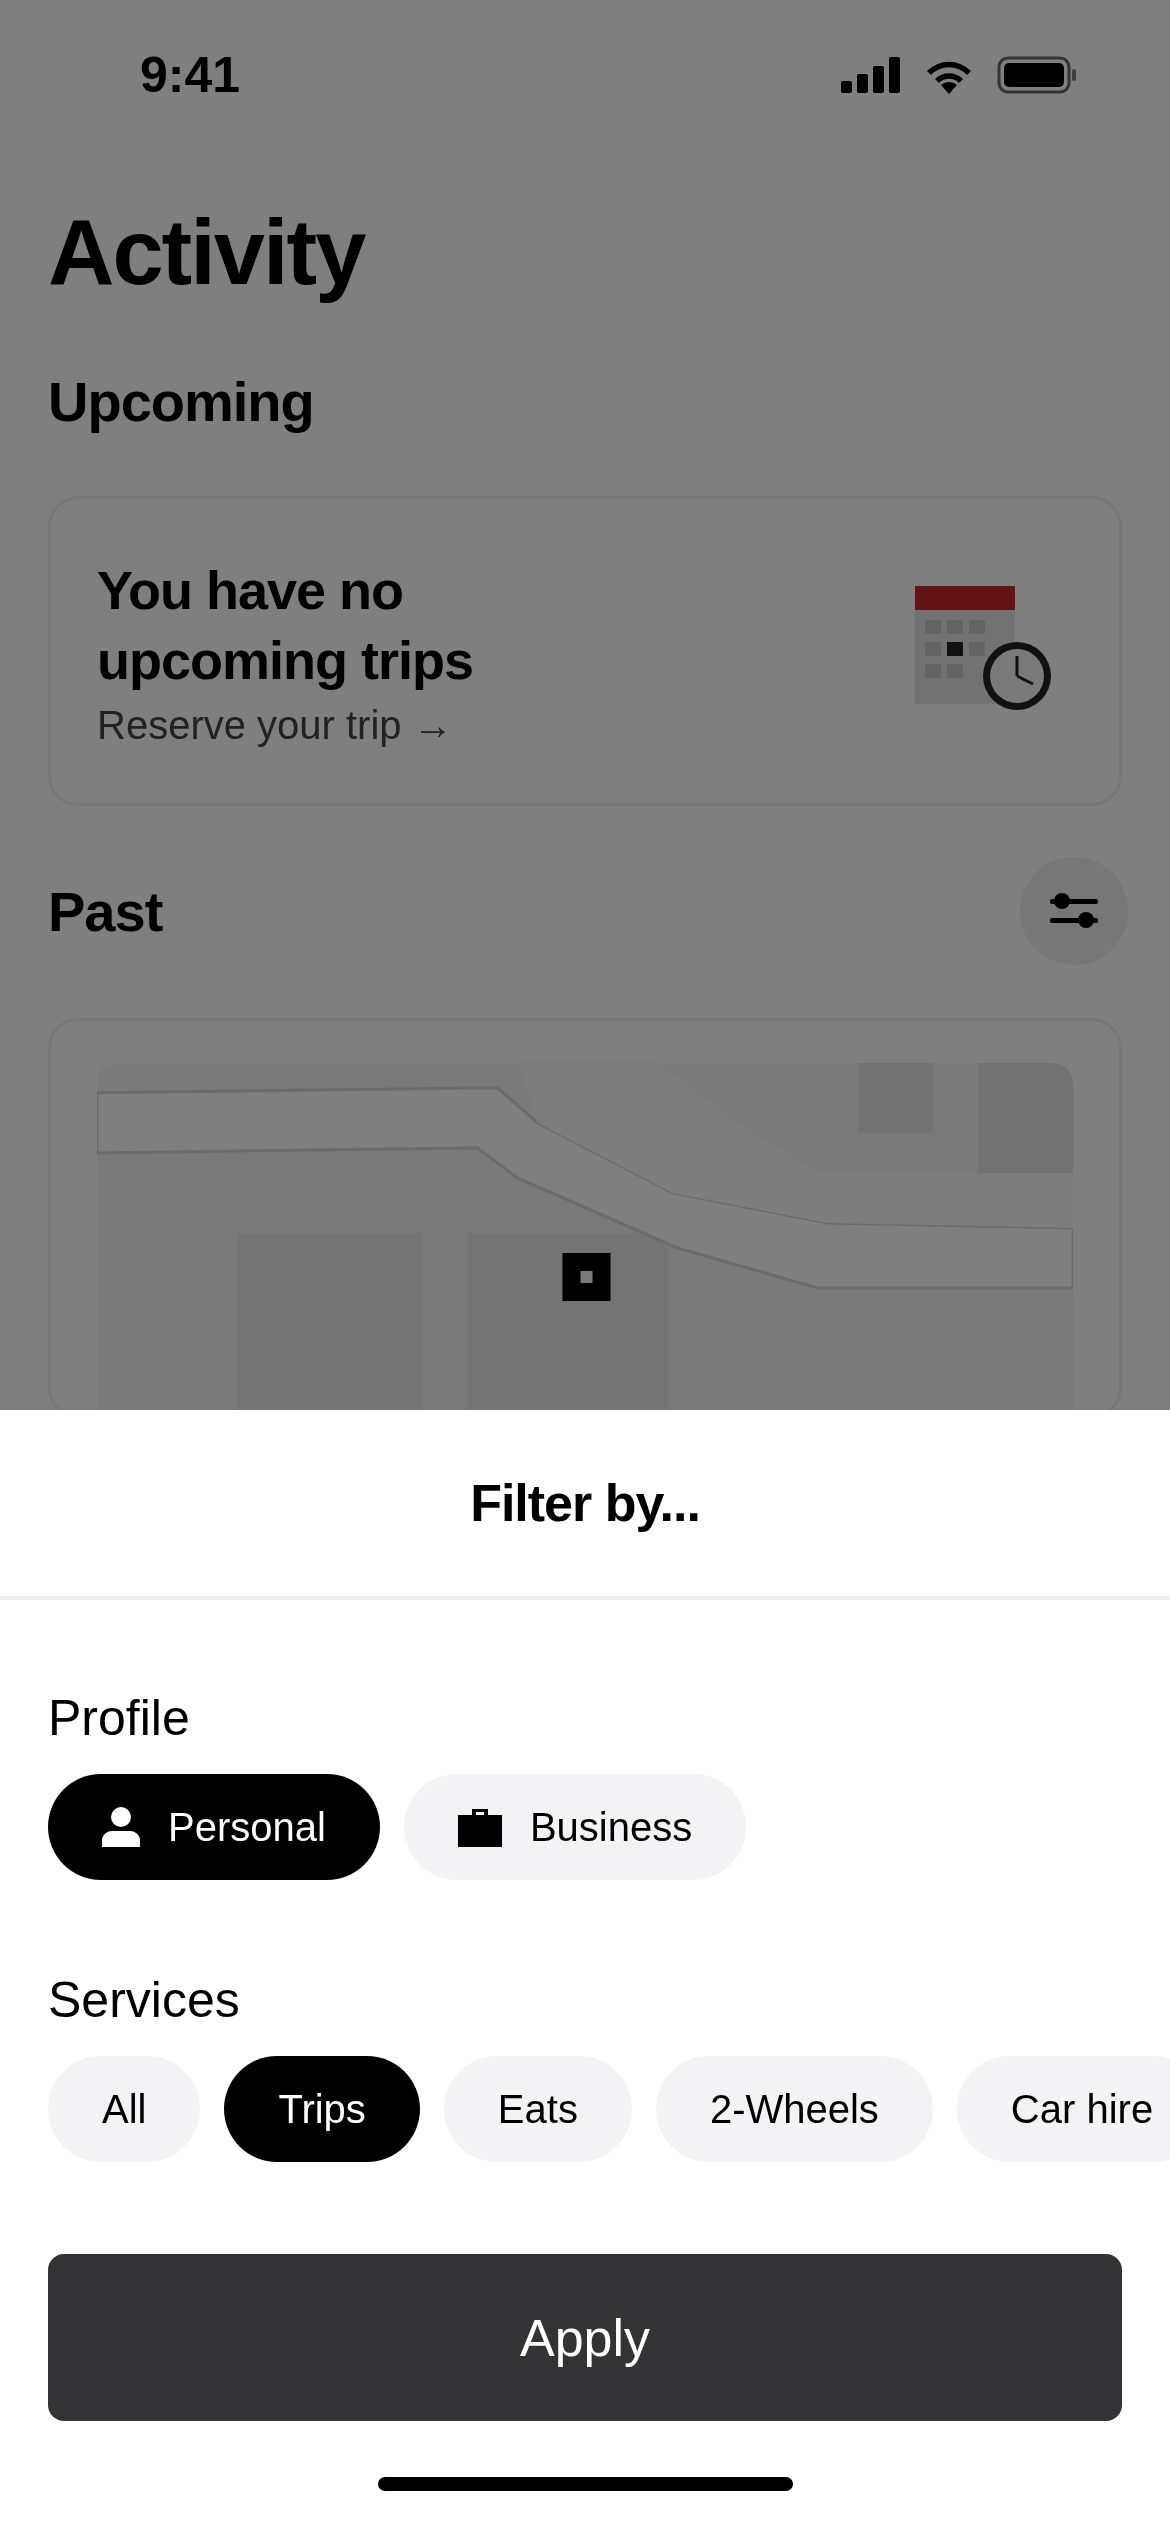  What do you see at coordinates (1063, 2109) in the screenshot?
I see `filter-chip: Car hire` at bounding box center [1063, 2109].